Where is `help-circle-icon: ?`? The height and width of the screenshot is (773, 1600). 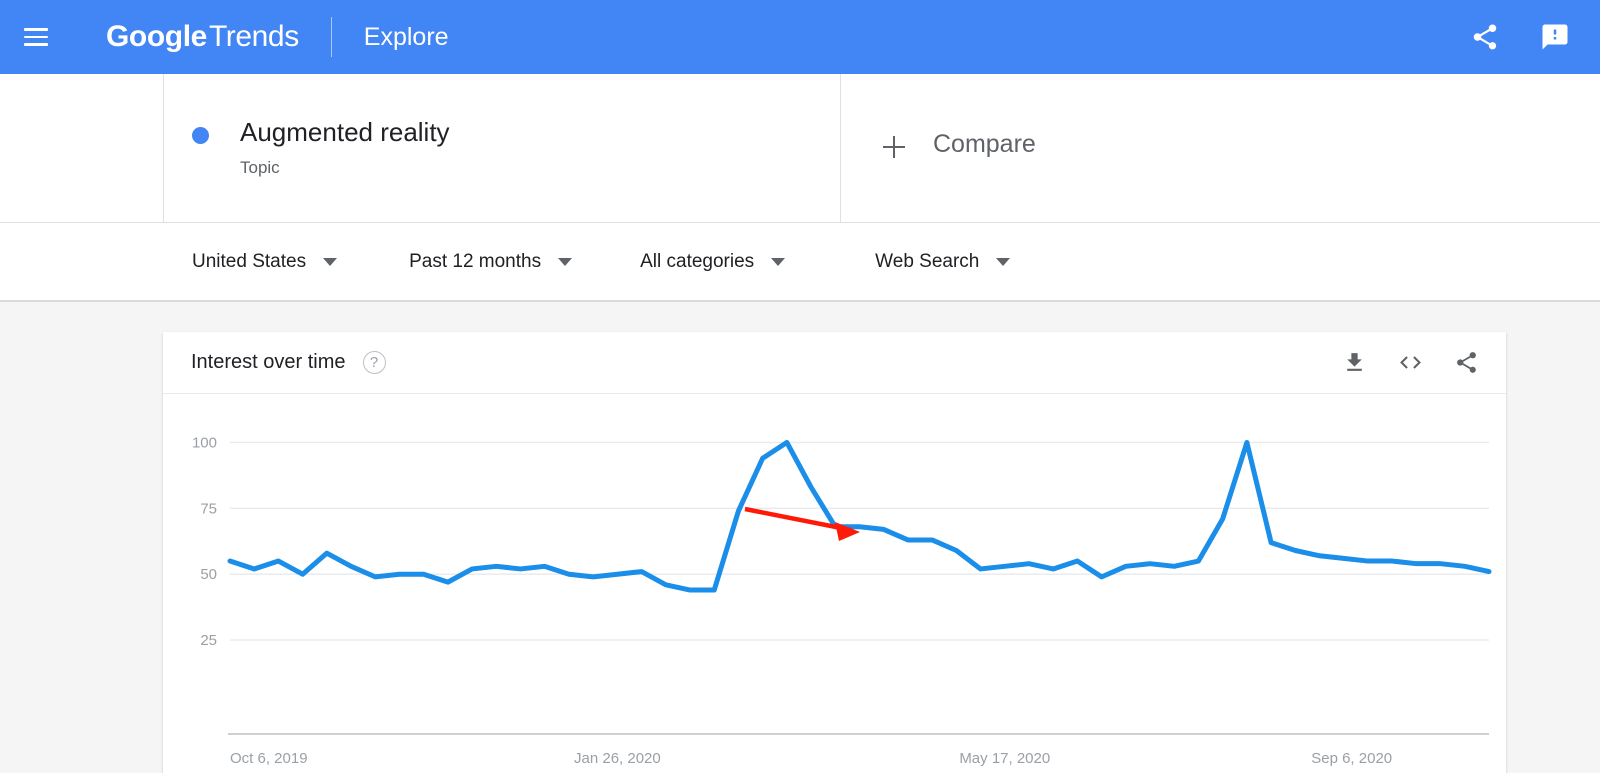 help-circle-icon: ? is located at coordinates (374, 362).